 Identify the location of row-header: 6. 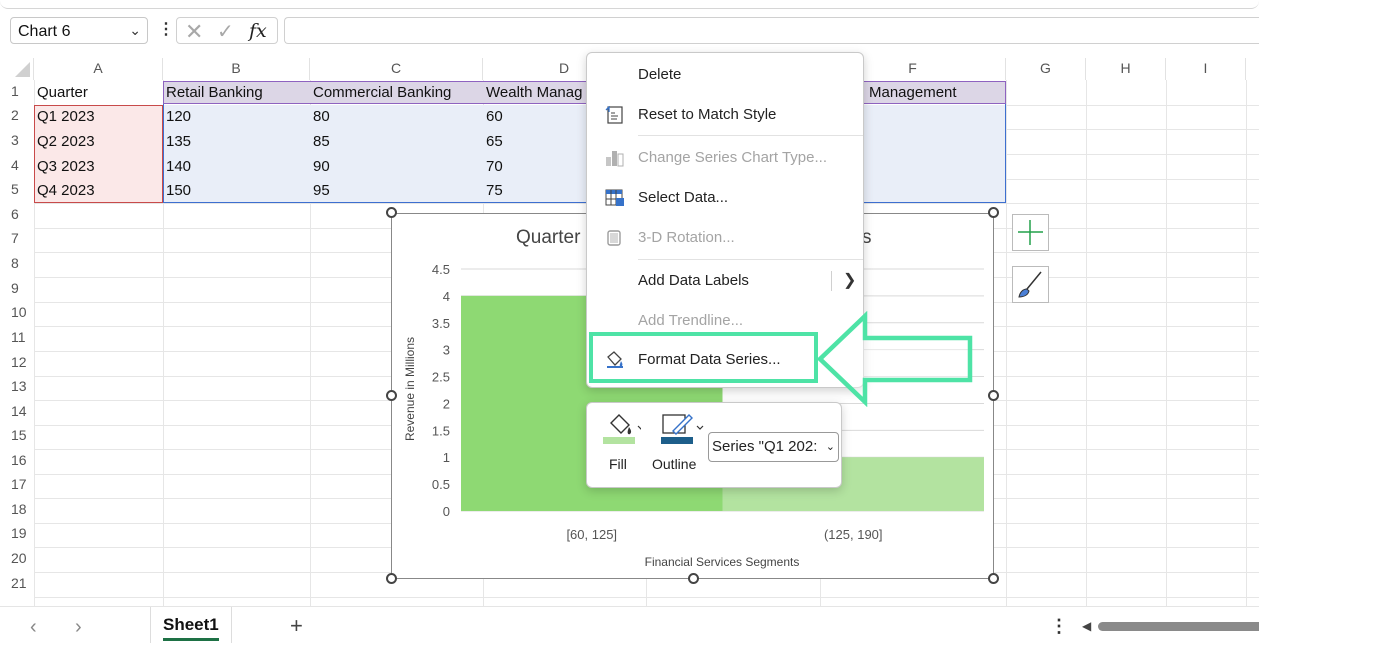
(17, 214).